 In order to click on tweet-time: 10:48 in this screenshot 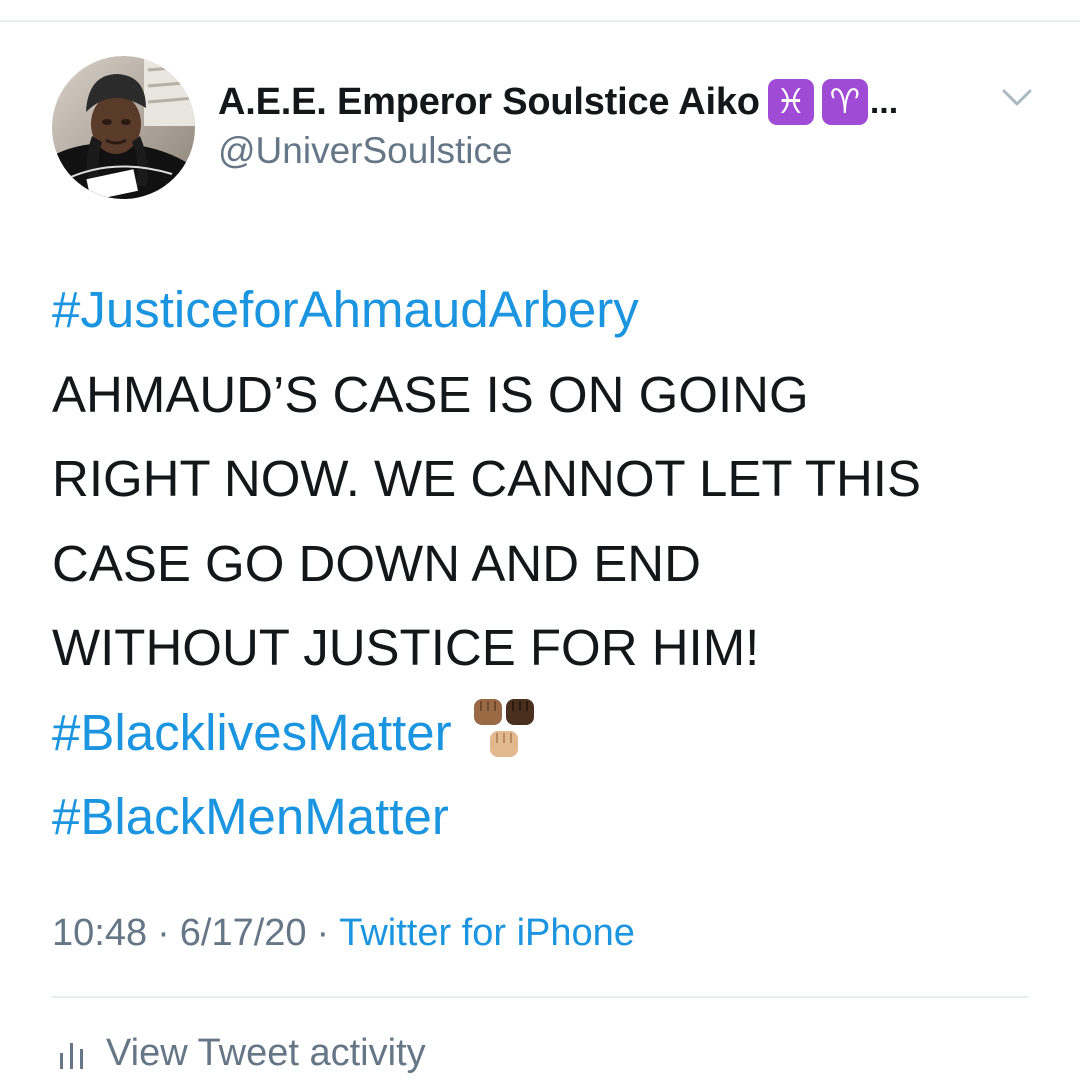, I will do `click(99, 933)`.